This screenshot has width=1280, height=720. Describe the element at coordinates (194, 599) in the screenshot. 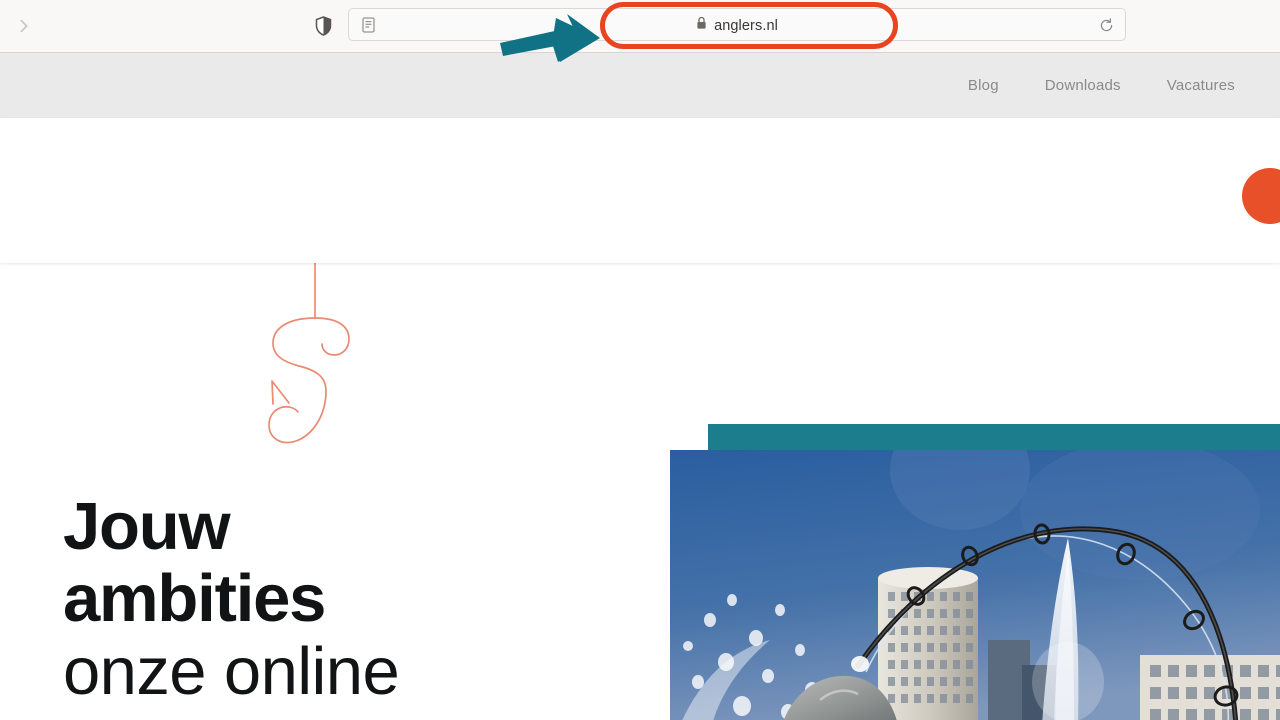

I see `hero-heading-line: ambities` at that location.